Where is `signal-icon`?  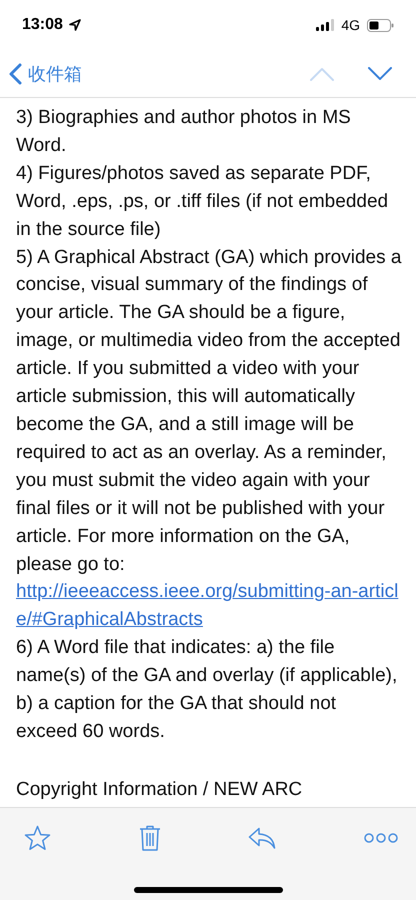
signal-icon is located at coordinates (325, 25).